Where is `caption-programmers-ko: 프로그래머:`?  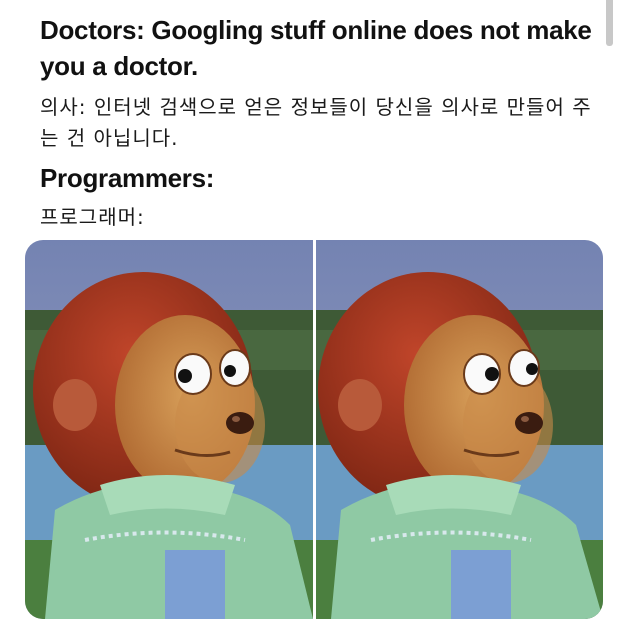 caption-programmers-ko: 프로그래머: is located at coordinates (92, 217).